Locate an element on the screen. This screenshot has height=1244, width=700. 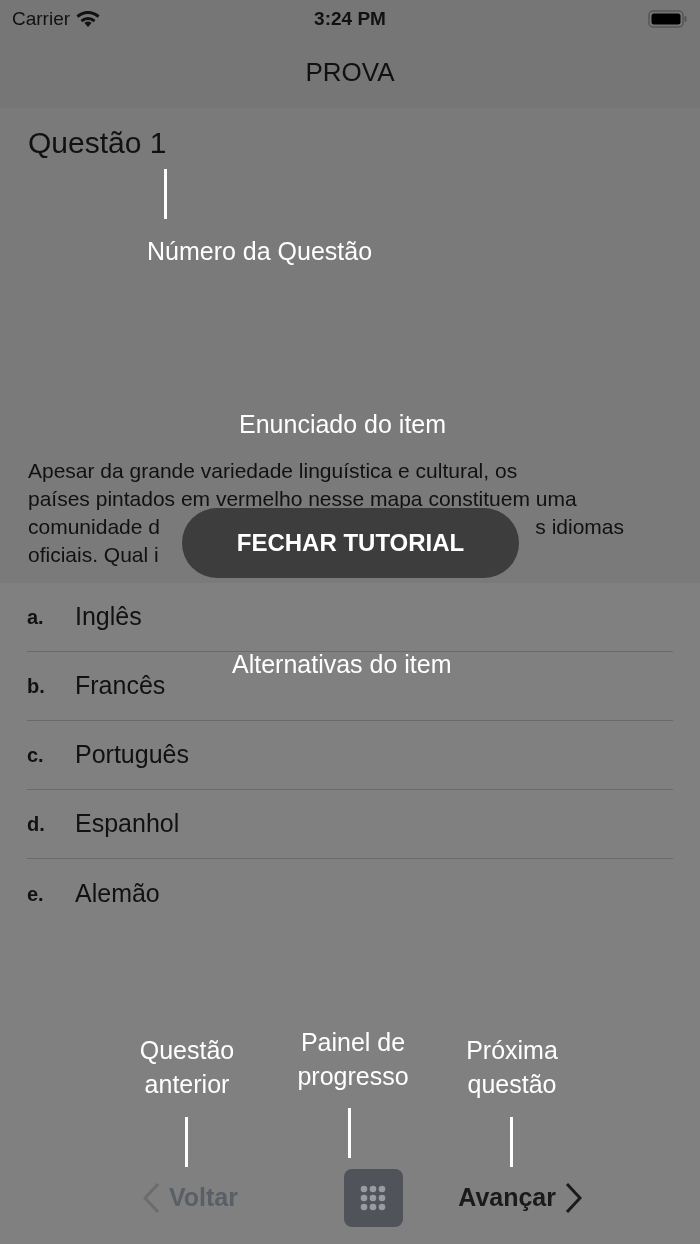
battery-icon is located at coordinates (668, 19).